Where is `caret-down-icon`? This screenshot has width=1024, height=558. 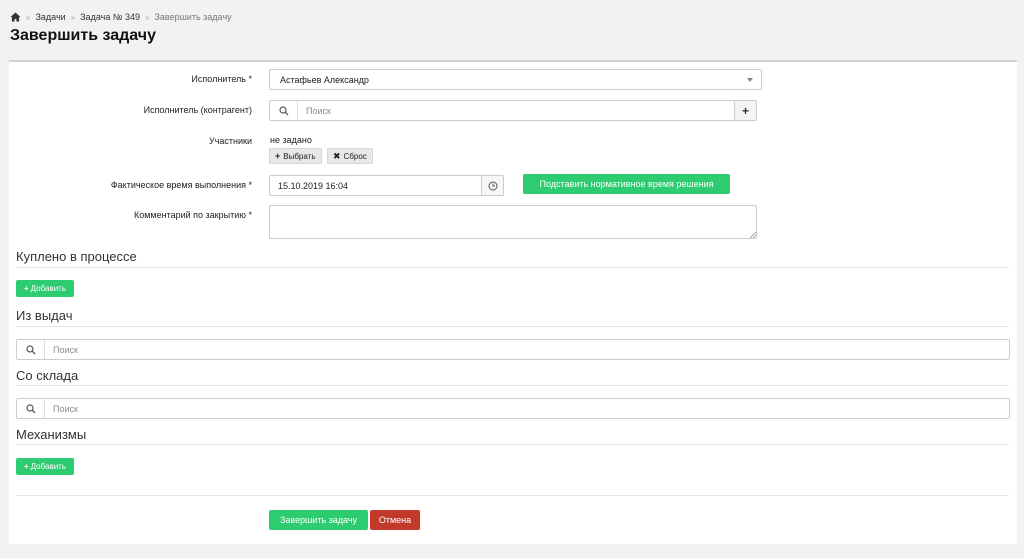
caret-down-icon is located at coordinates (750, 80).